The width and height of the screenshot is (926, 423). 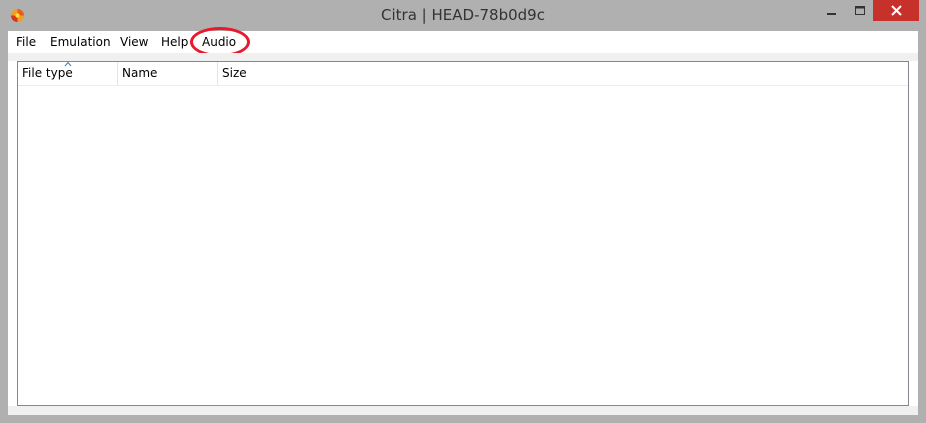 I want to click on close-icon, so click(x=896, y=10).